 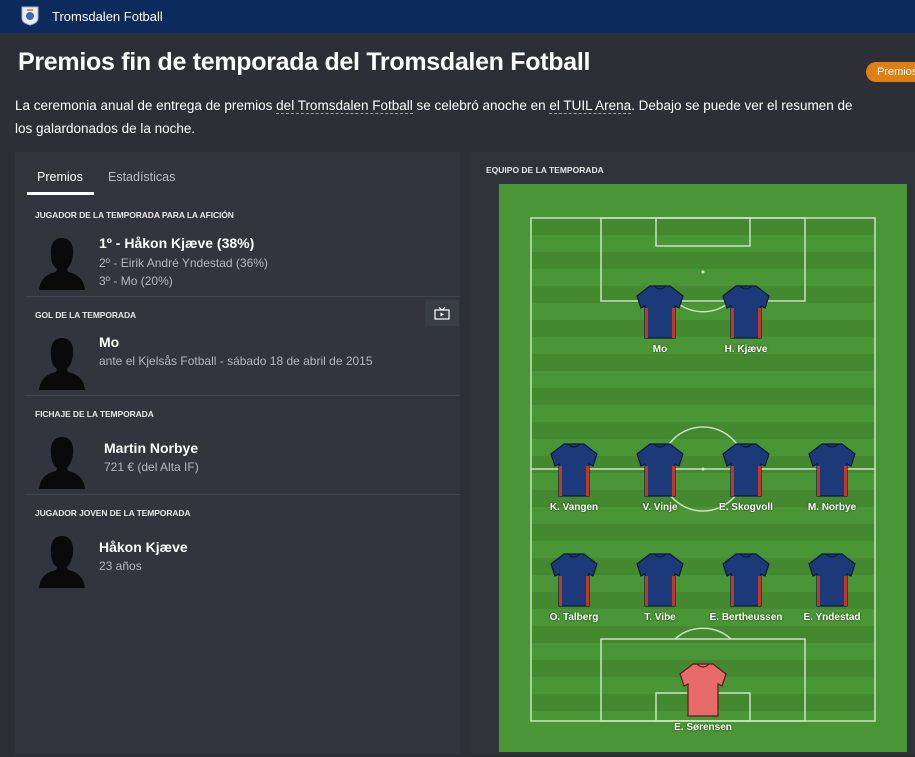 What do you see at coordinates (151, 448) in the screenshot?
I see `award-winner: Martin Norbye` at bounding box center [151, 448].